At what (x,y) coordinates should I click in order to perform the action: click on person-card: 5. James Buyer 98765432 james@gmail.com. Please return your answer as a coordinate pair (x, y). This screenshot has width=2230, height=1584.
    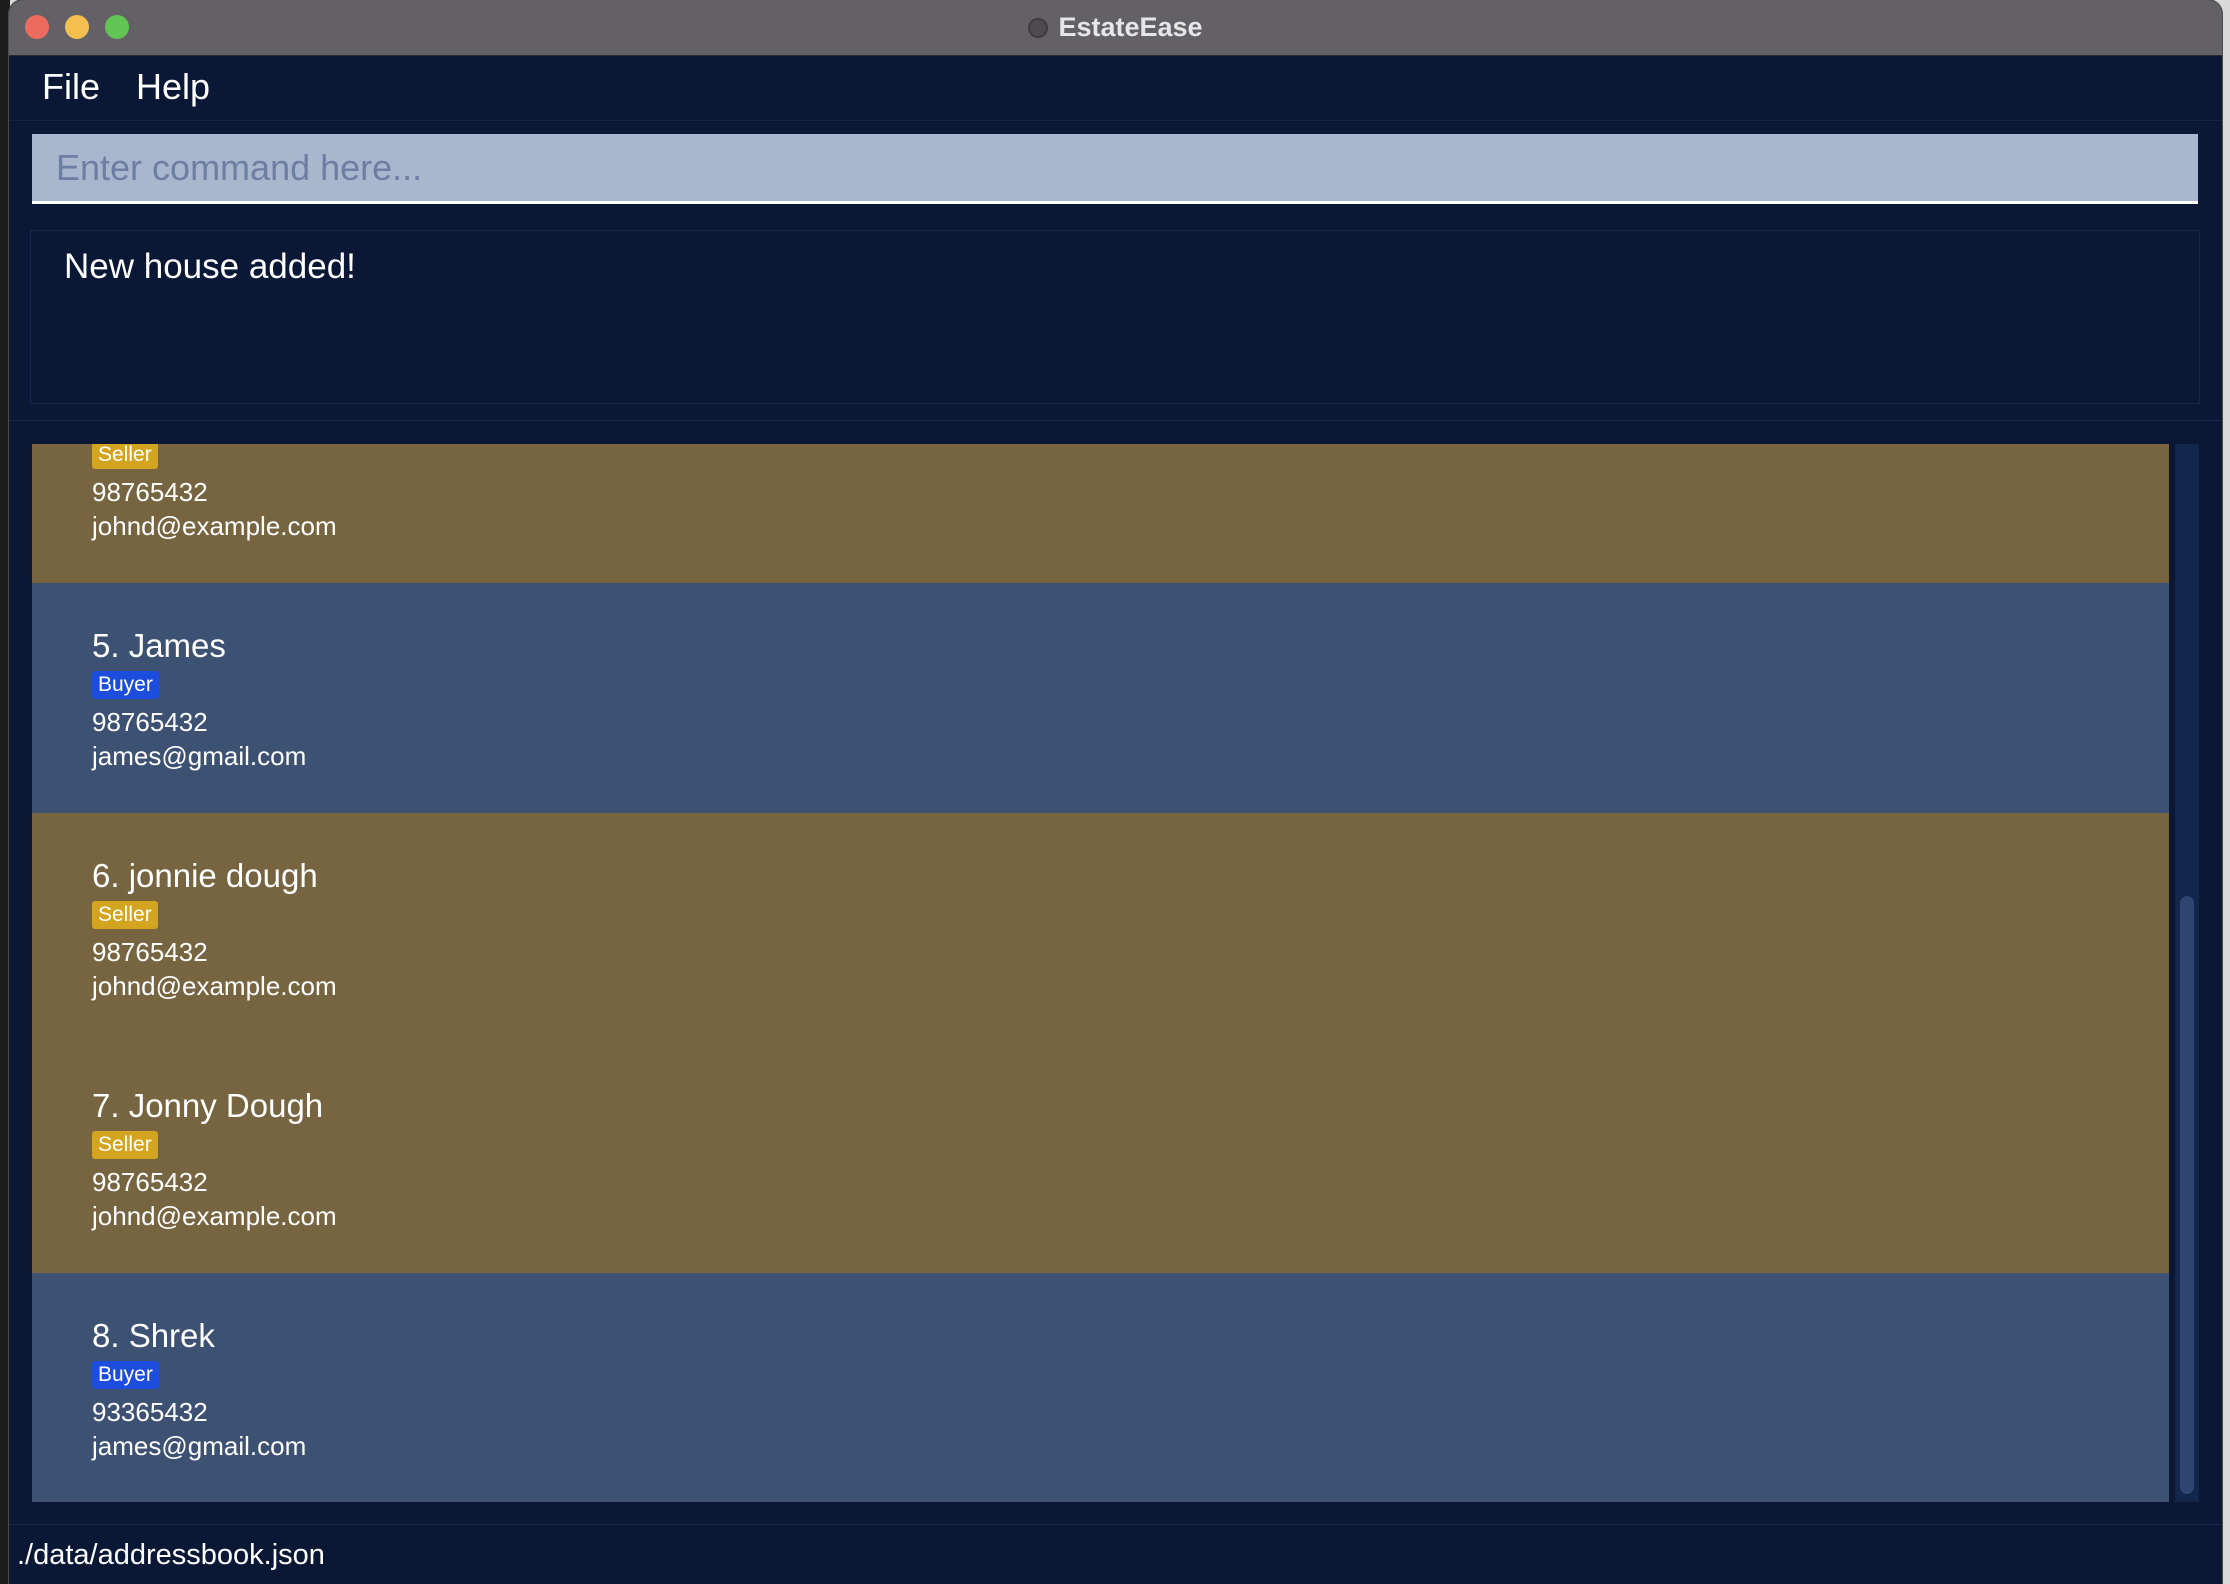
    Looking at the image, I should click on (1100, 698).